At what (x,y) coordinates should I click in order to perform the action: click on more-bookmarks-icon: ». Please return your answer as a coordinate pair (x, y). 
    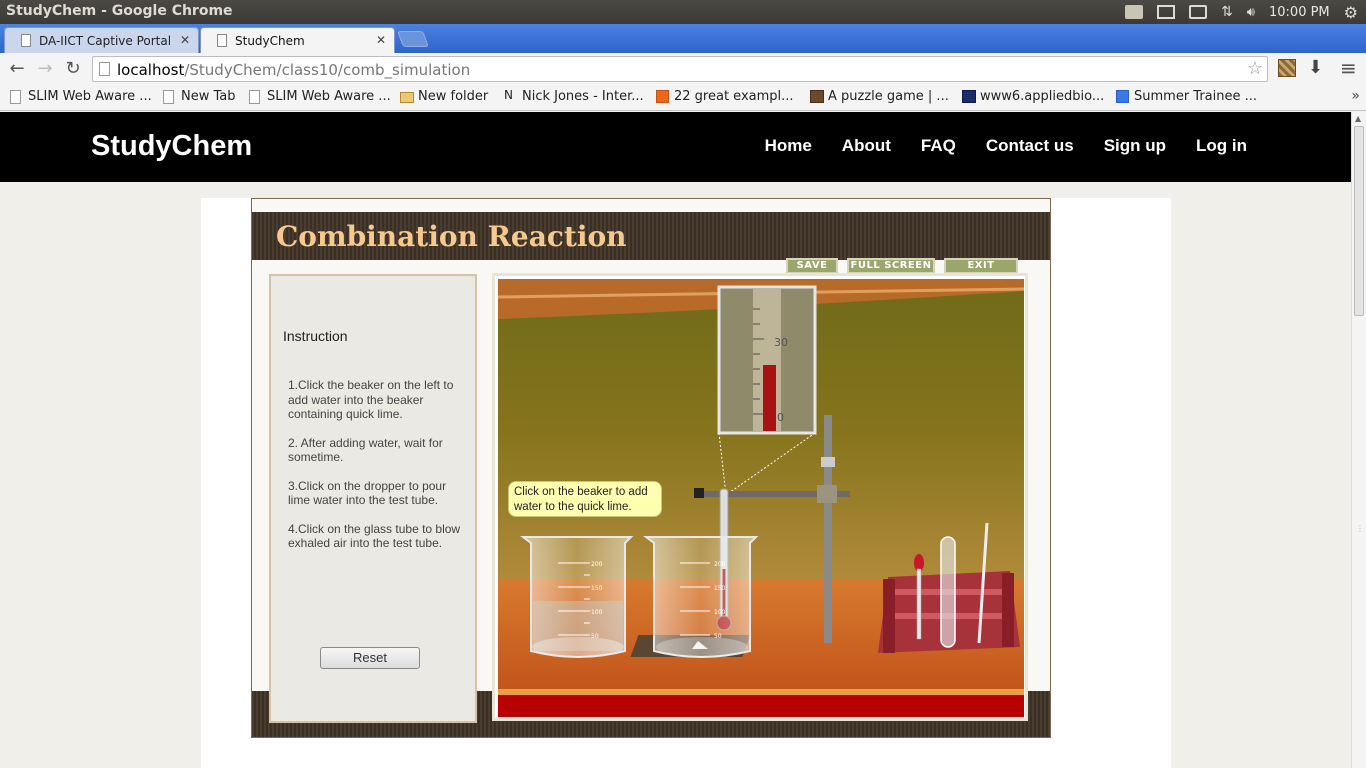
    Looking at the image, I should click on (1355, 96).